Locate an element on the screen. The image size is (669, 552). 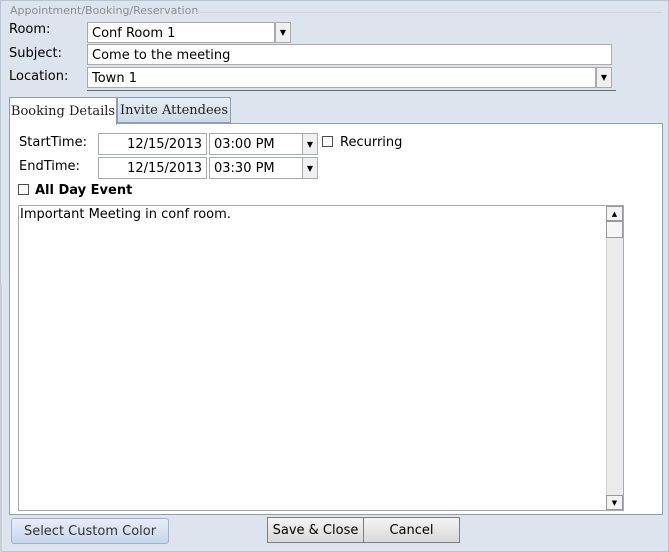
room-value: Conf Room 1 is located at coordinates (134, 33).